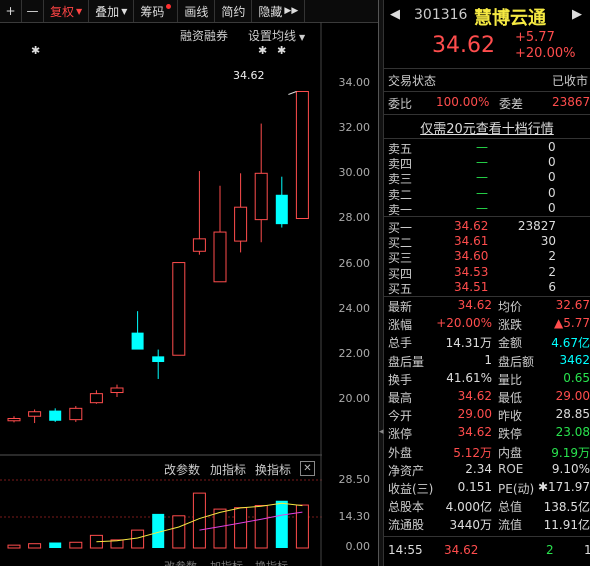 The image size is (590, 566). Describe the element at coordinates (572, 323) in the screenshot. I see `stat-value: ▲5.77` at that location.